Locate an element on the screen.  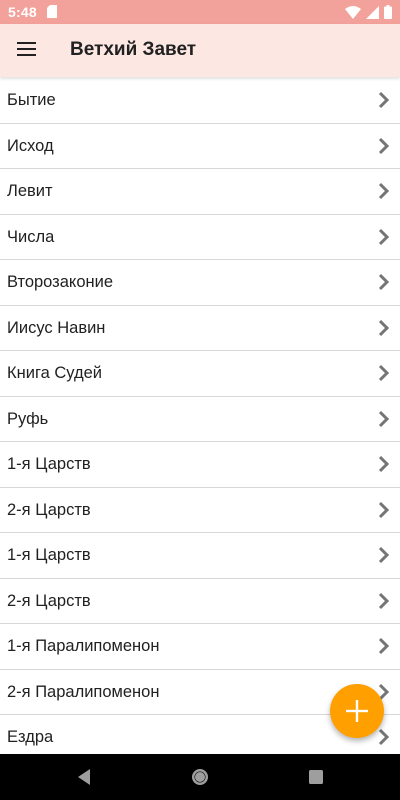
system-nav-bar is located at coordinates (200, 777).